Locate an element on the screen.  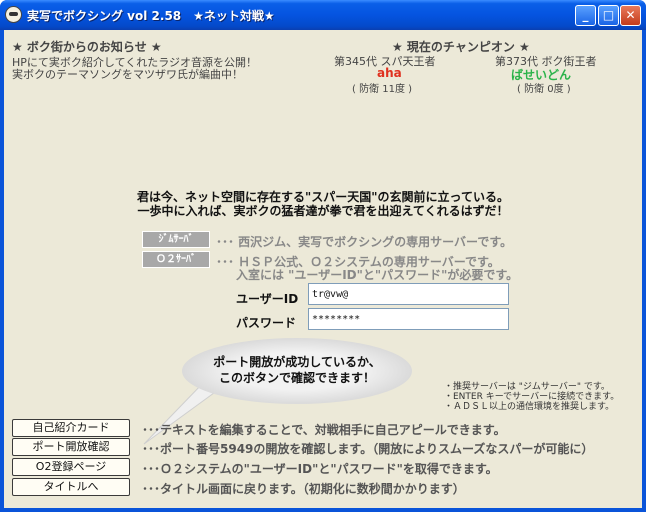
tip-bubble-line-1: ポート開放が成功しているか、 is located at coordinates (297, 362).